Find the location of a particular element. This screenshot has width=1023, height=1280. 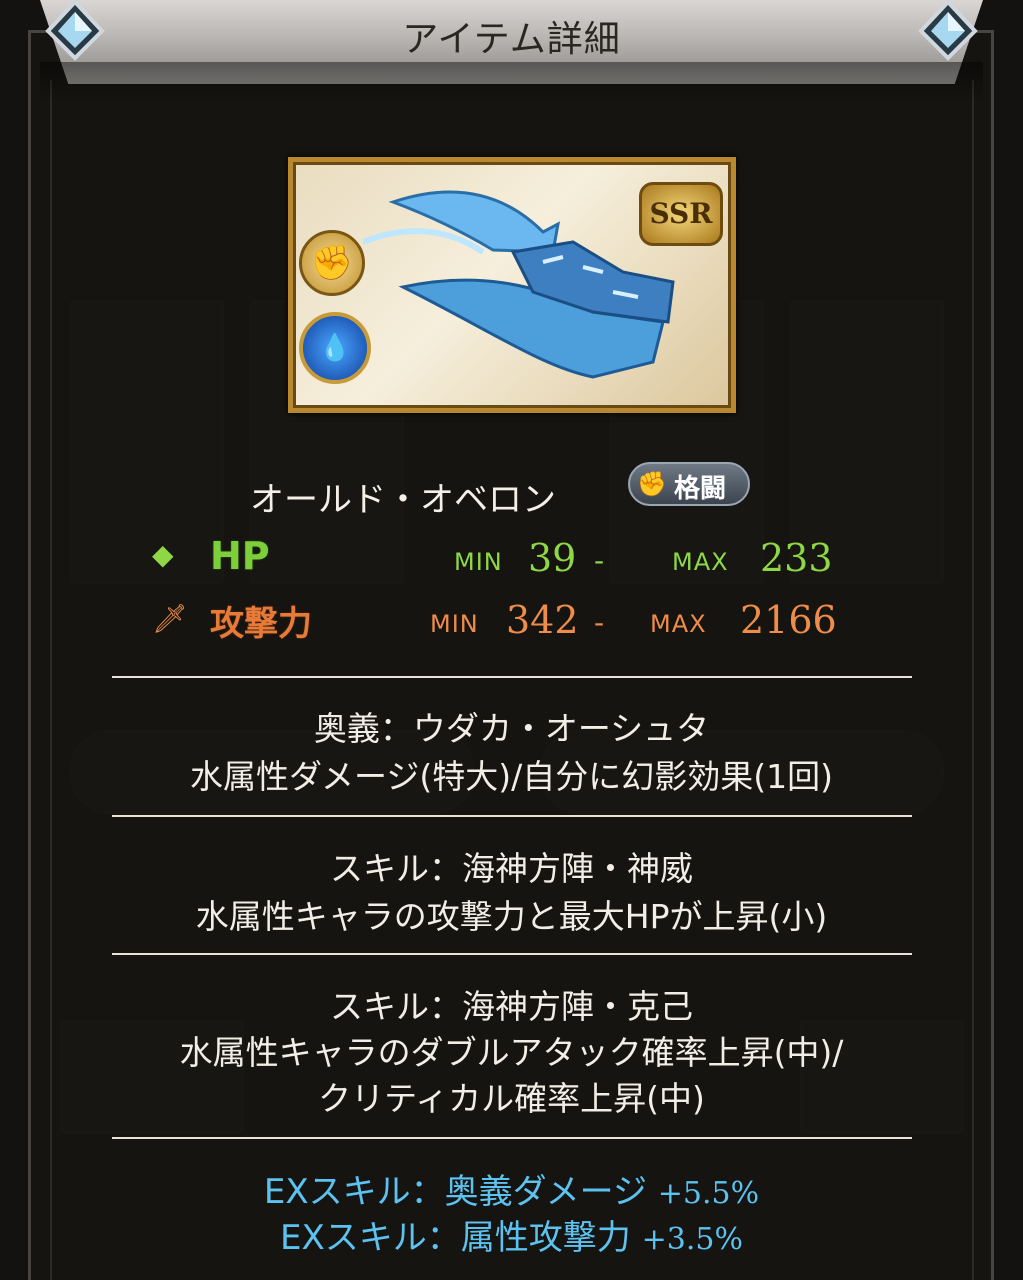

page-title: アイテム詳細 is located at coordinates (511, 39).